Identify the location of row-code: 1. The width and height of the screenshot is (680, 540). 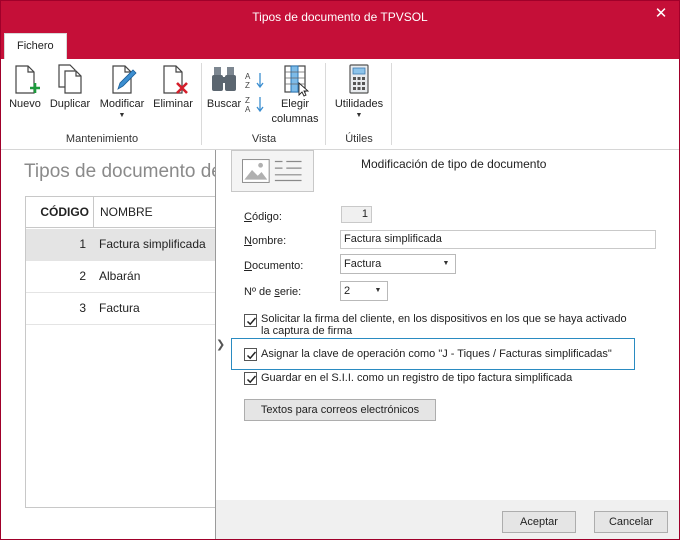
(82, 244).